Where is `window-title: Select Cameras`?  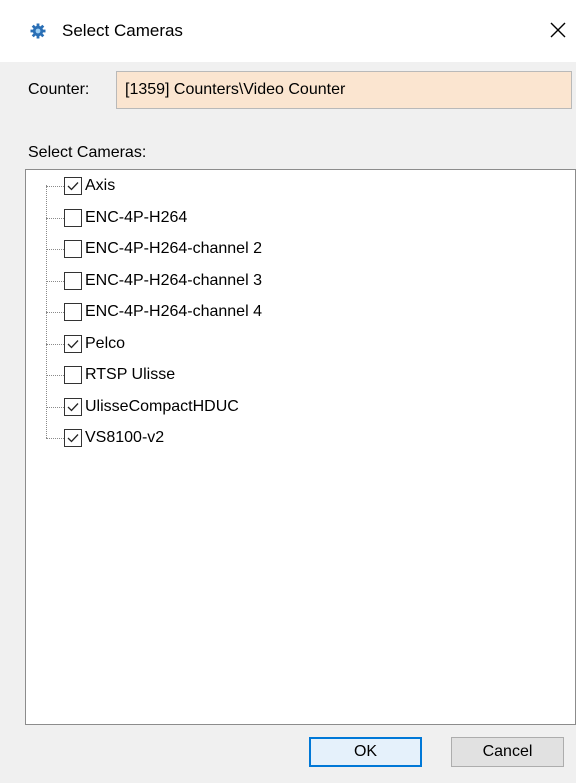 window-title: Select Cameras is located at coordinates (122, 30).